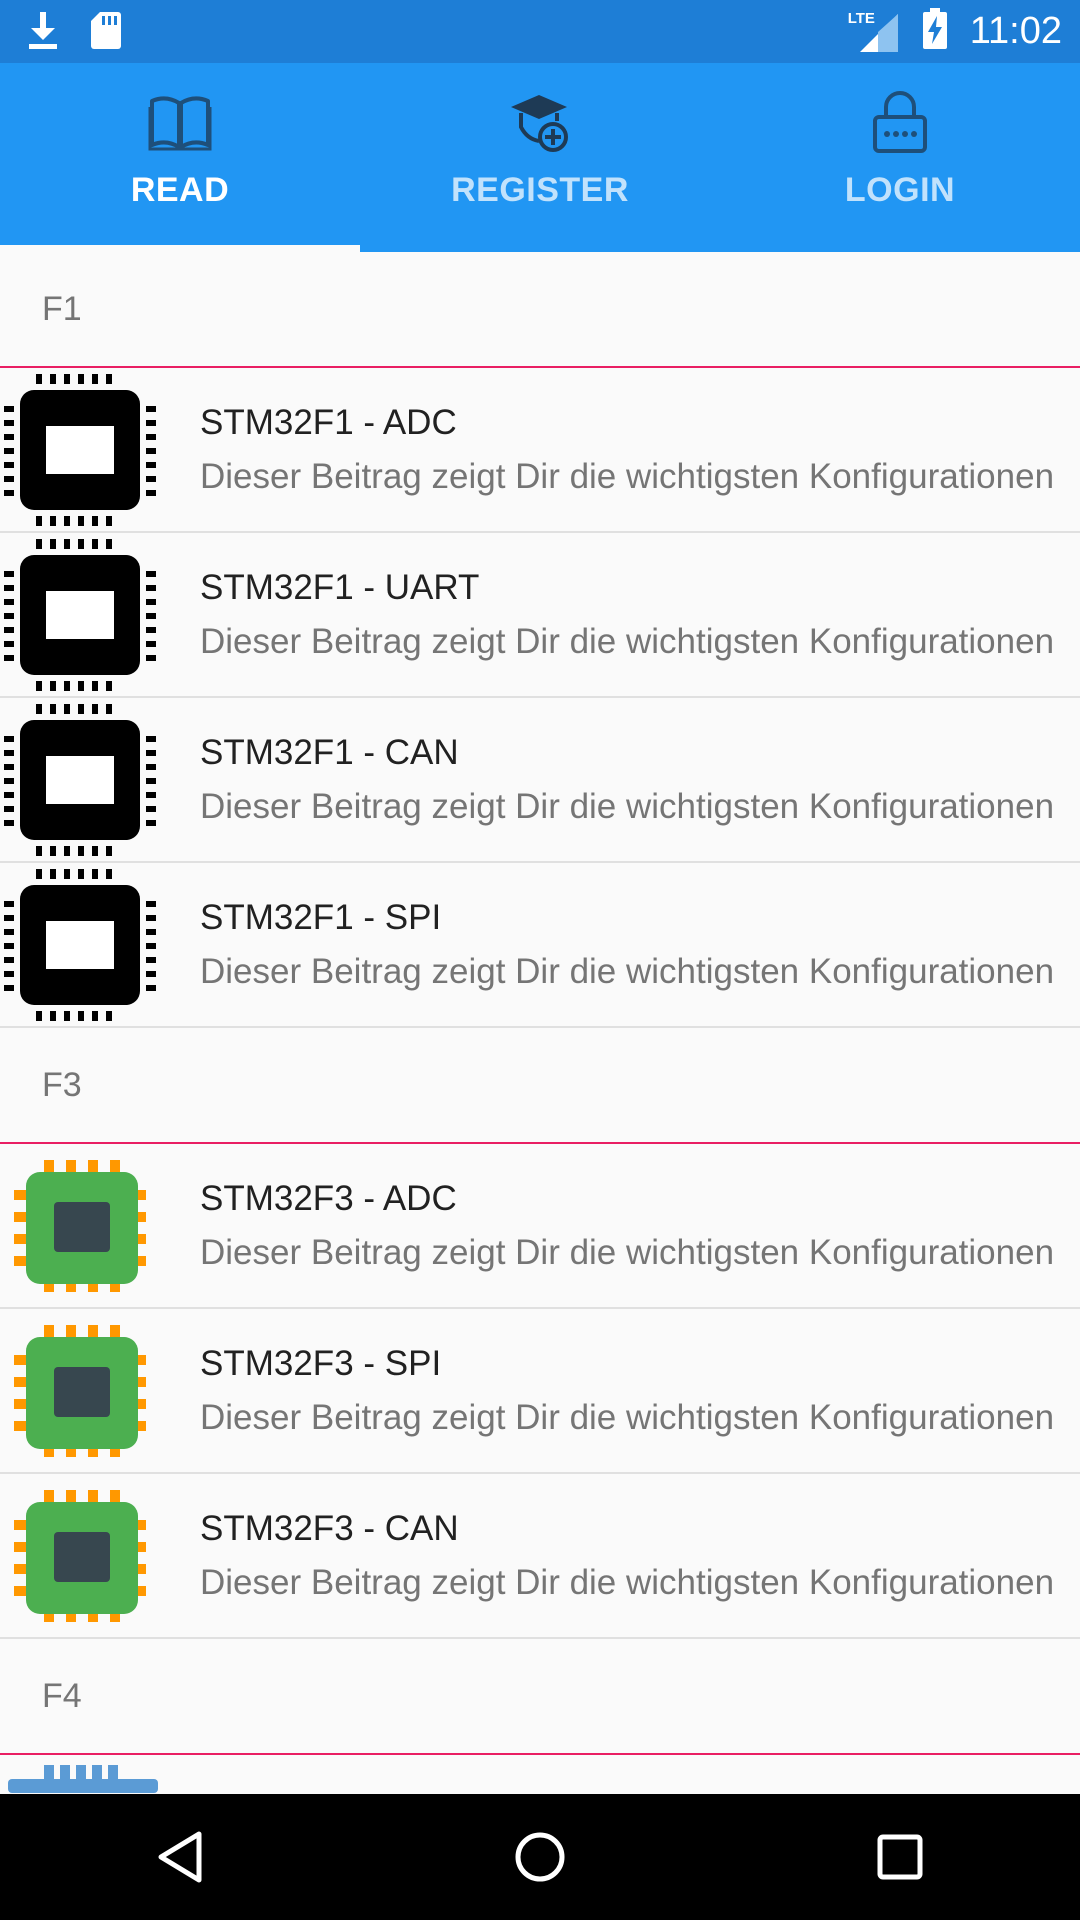 This screenshot has height=1920, width=1080. What do you see at coordinates (1015, 31) in the screenshot?
I see `clock: 11:02` at bounding box center [1015, 31].